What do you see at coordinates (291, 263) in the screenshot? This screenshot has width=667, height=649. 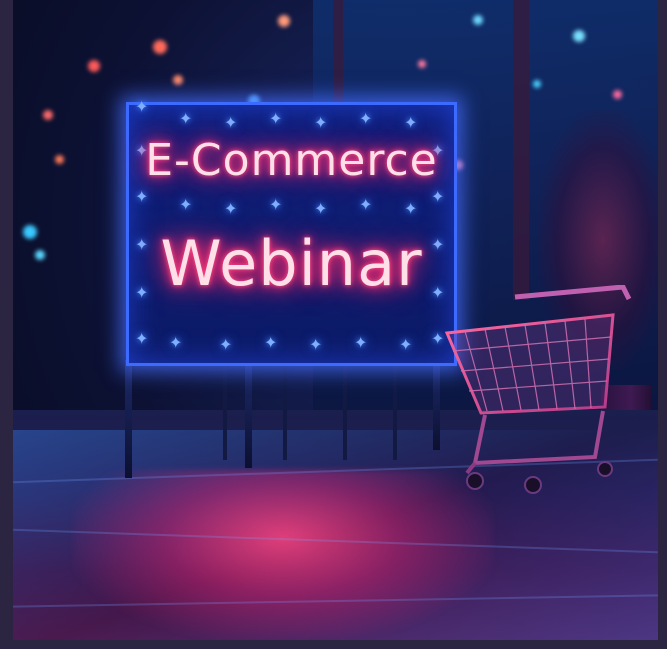 I see `sign-text-line-2: Webinar` at bounding box center [291, 263].